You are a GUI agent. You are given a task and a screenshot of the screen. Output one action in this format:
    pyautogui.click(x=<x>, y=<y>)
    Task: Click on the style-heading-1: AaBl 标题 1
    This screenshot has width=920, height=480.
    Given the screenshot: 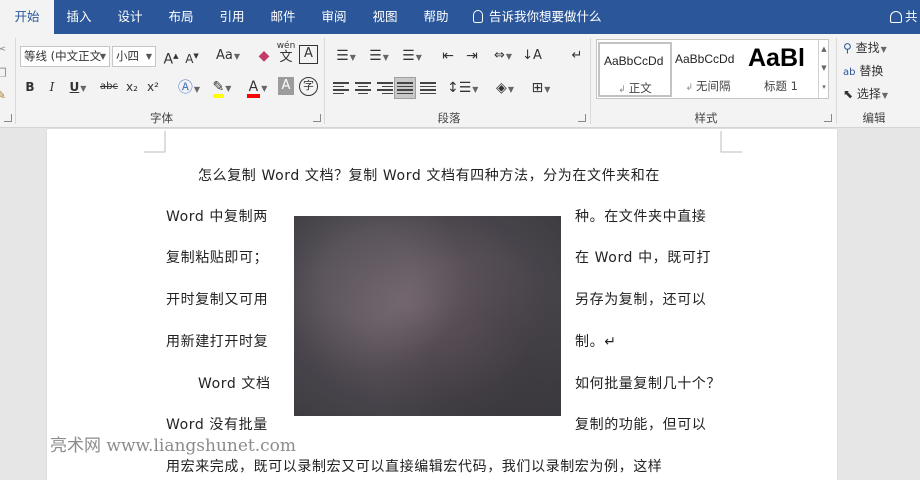 What is the action you would take?
    pyautogui.click(x=781, y=69)
    